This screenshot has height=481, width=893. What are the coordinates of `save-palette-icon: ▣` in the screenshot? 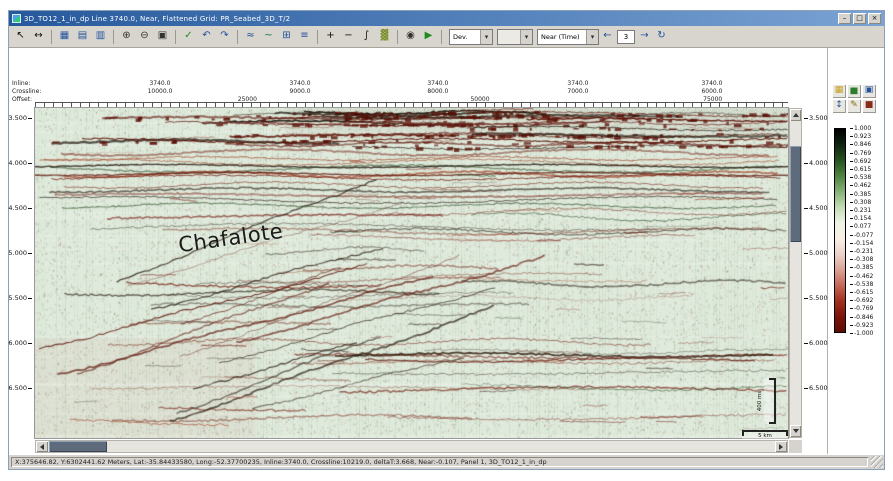 It's located at (869, 91).